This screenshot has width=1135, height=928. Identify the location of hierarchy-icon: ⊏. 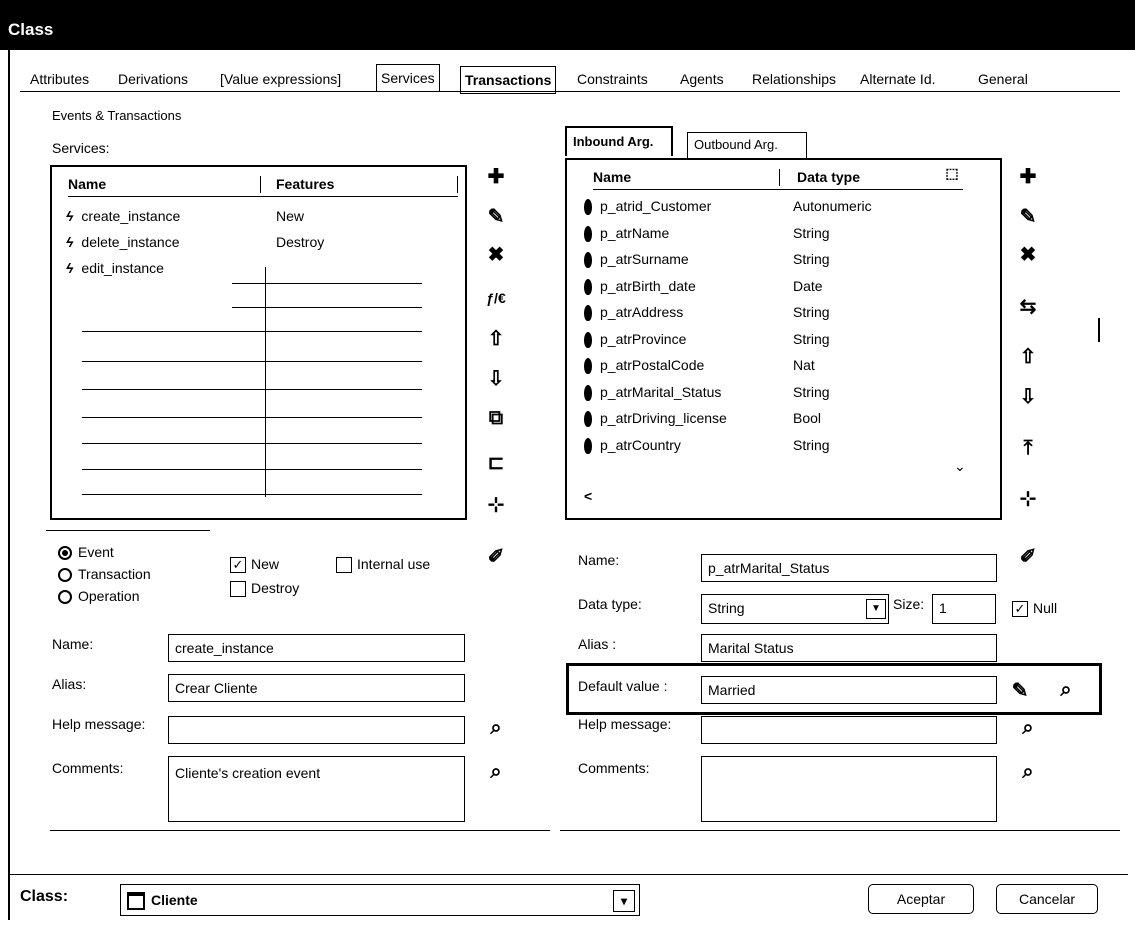
(496, 462).